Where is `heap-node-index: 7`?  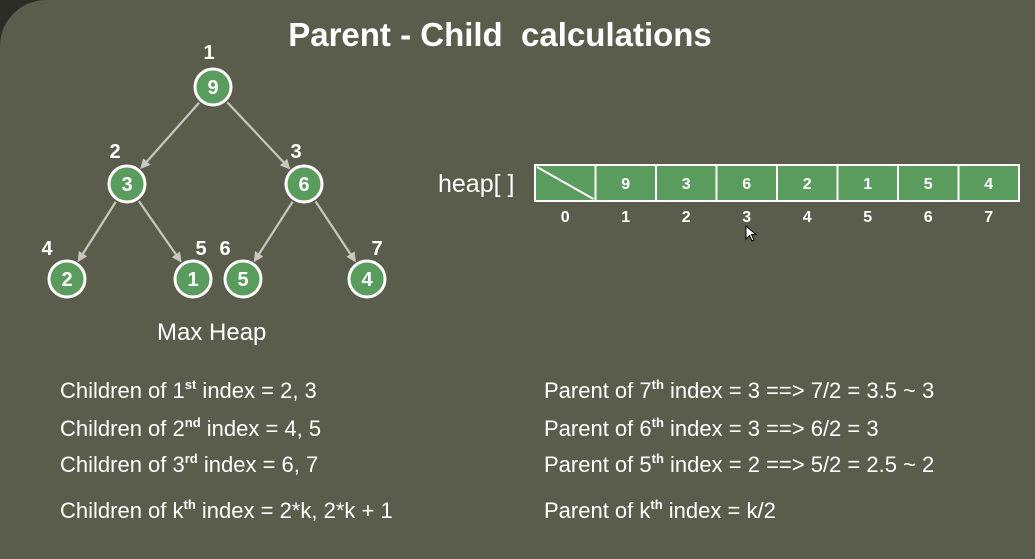 heap-node-index: 7 is located at coordinates (376, 249).